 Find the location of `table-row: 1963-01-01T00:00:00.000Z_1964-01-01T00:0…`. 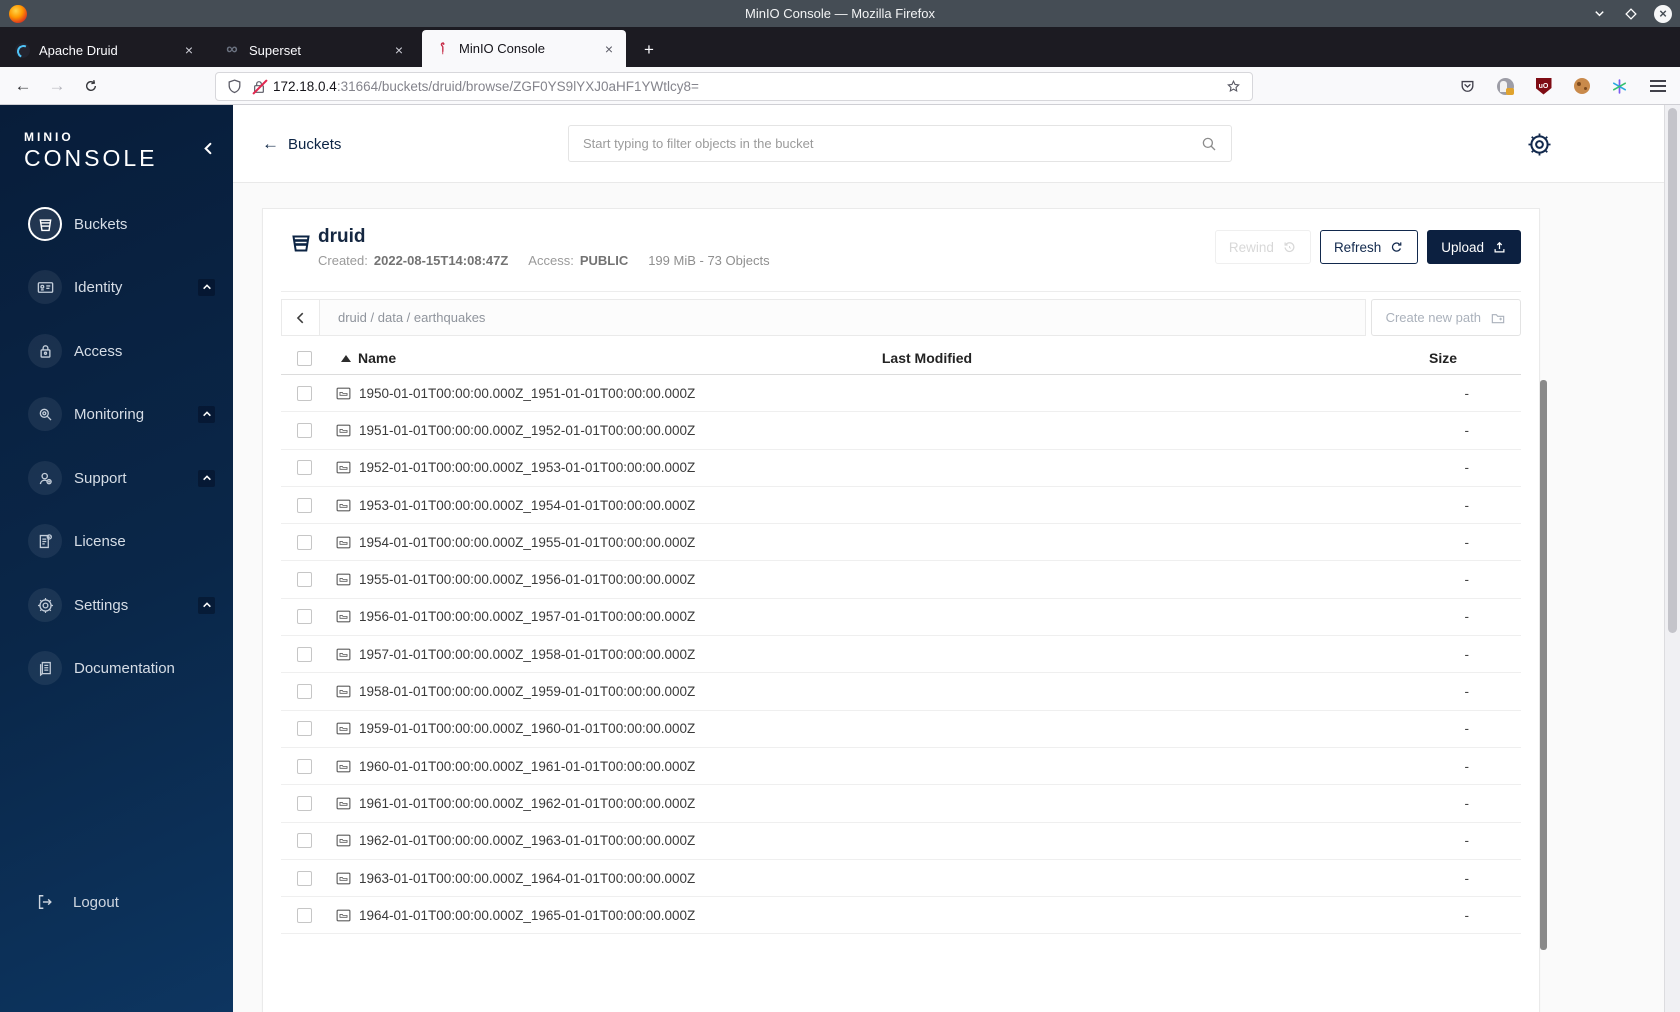

table-row: 1963-01-01T00:00:00.000Z_1964-01-01T00:0… is located at coordinates (901, 879).